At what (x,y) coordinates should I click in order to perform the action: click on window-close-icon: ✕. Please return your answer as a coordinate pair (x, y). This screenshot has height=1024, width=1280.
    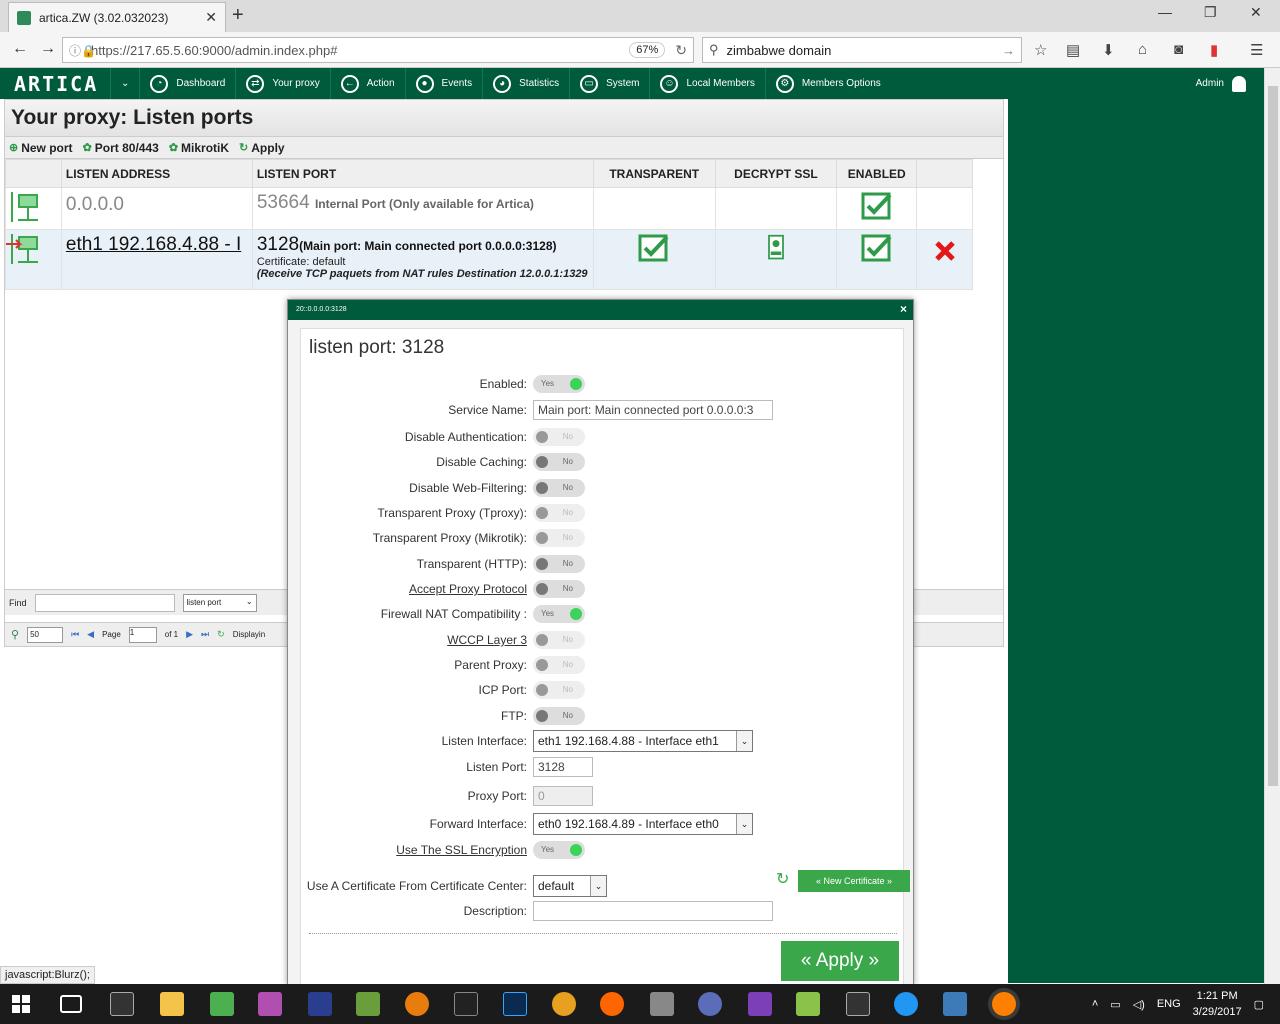
    Looking at the image, I should click on (1256, 12).